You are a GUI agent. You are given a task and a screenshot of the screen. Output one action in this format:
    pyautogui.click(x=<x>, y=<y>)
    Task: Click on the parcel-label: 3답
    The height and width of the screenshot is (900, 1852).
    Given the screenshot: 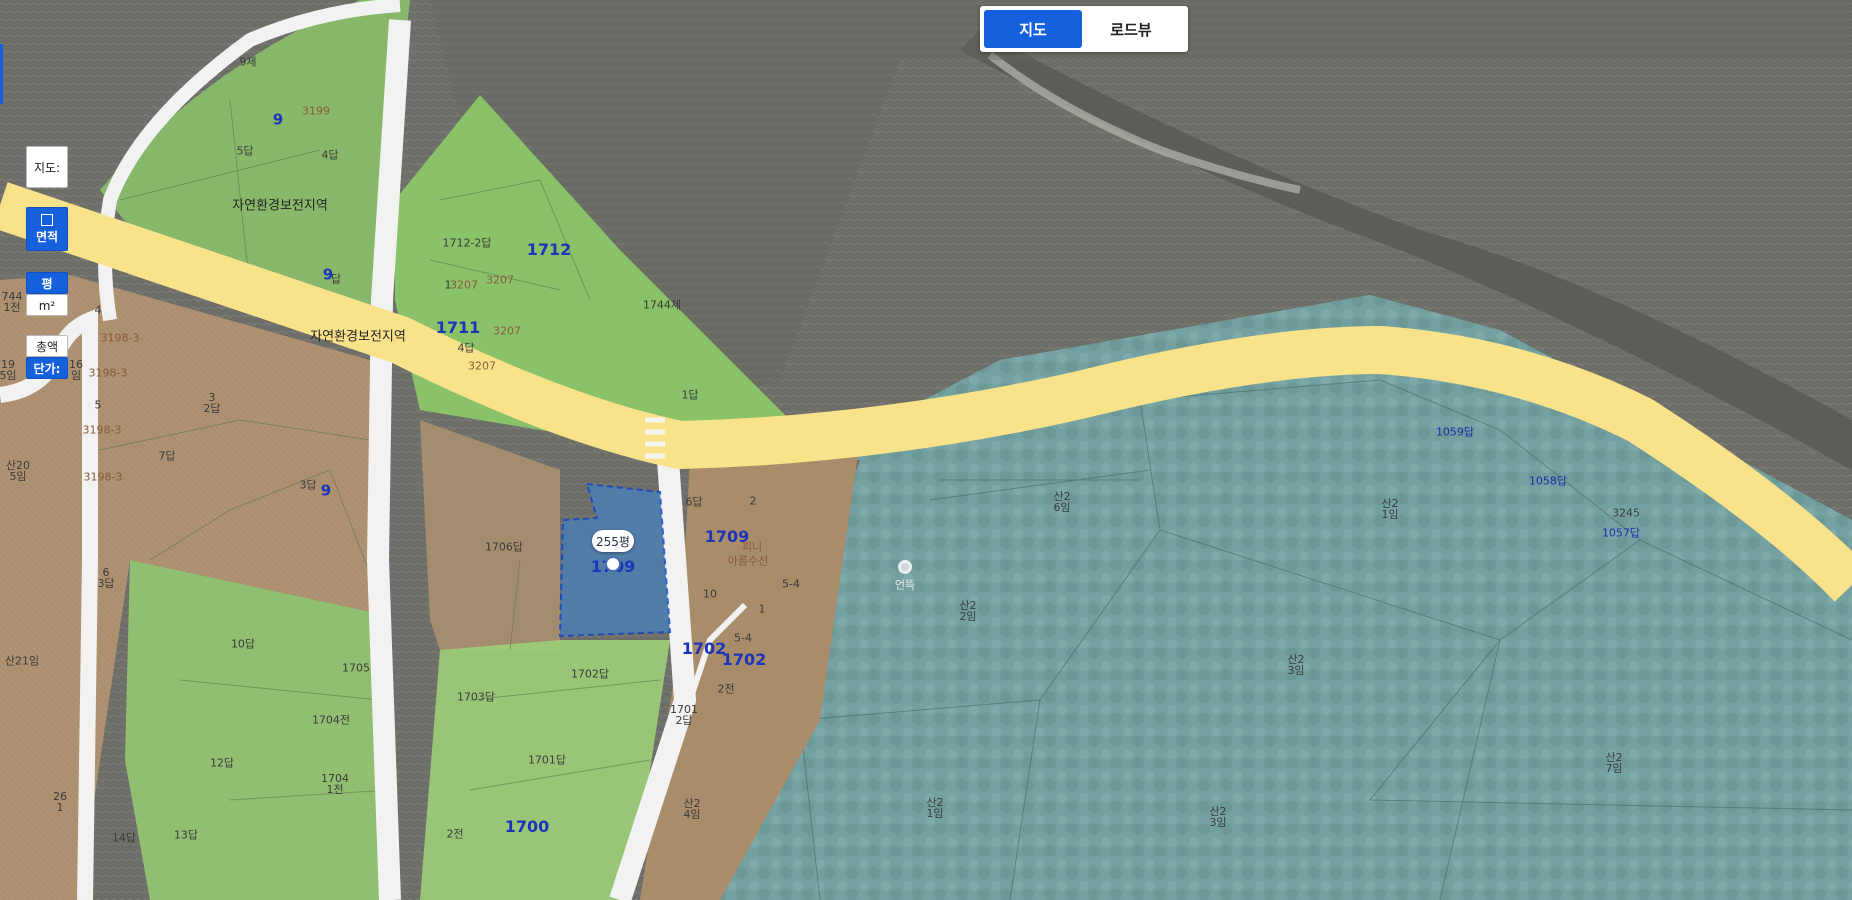 What is the action you would take?
    pyautogui.click(x=308, y=485)
    